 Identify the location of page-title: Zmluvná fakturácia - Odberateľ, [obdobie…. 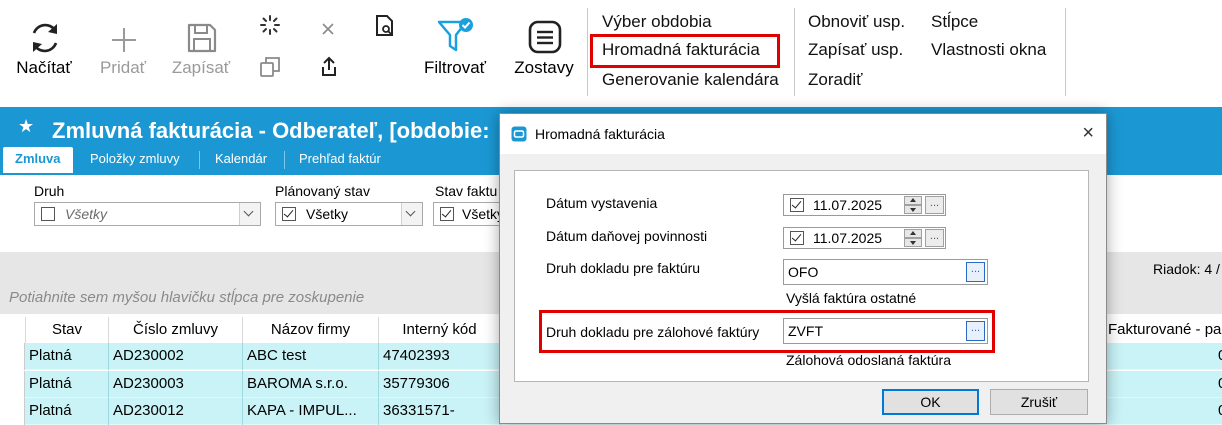
(271, 130).